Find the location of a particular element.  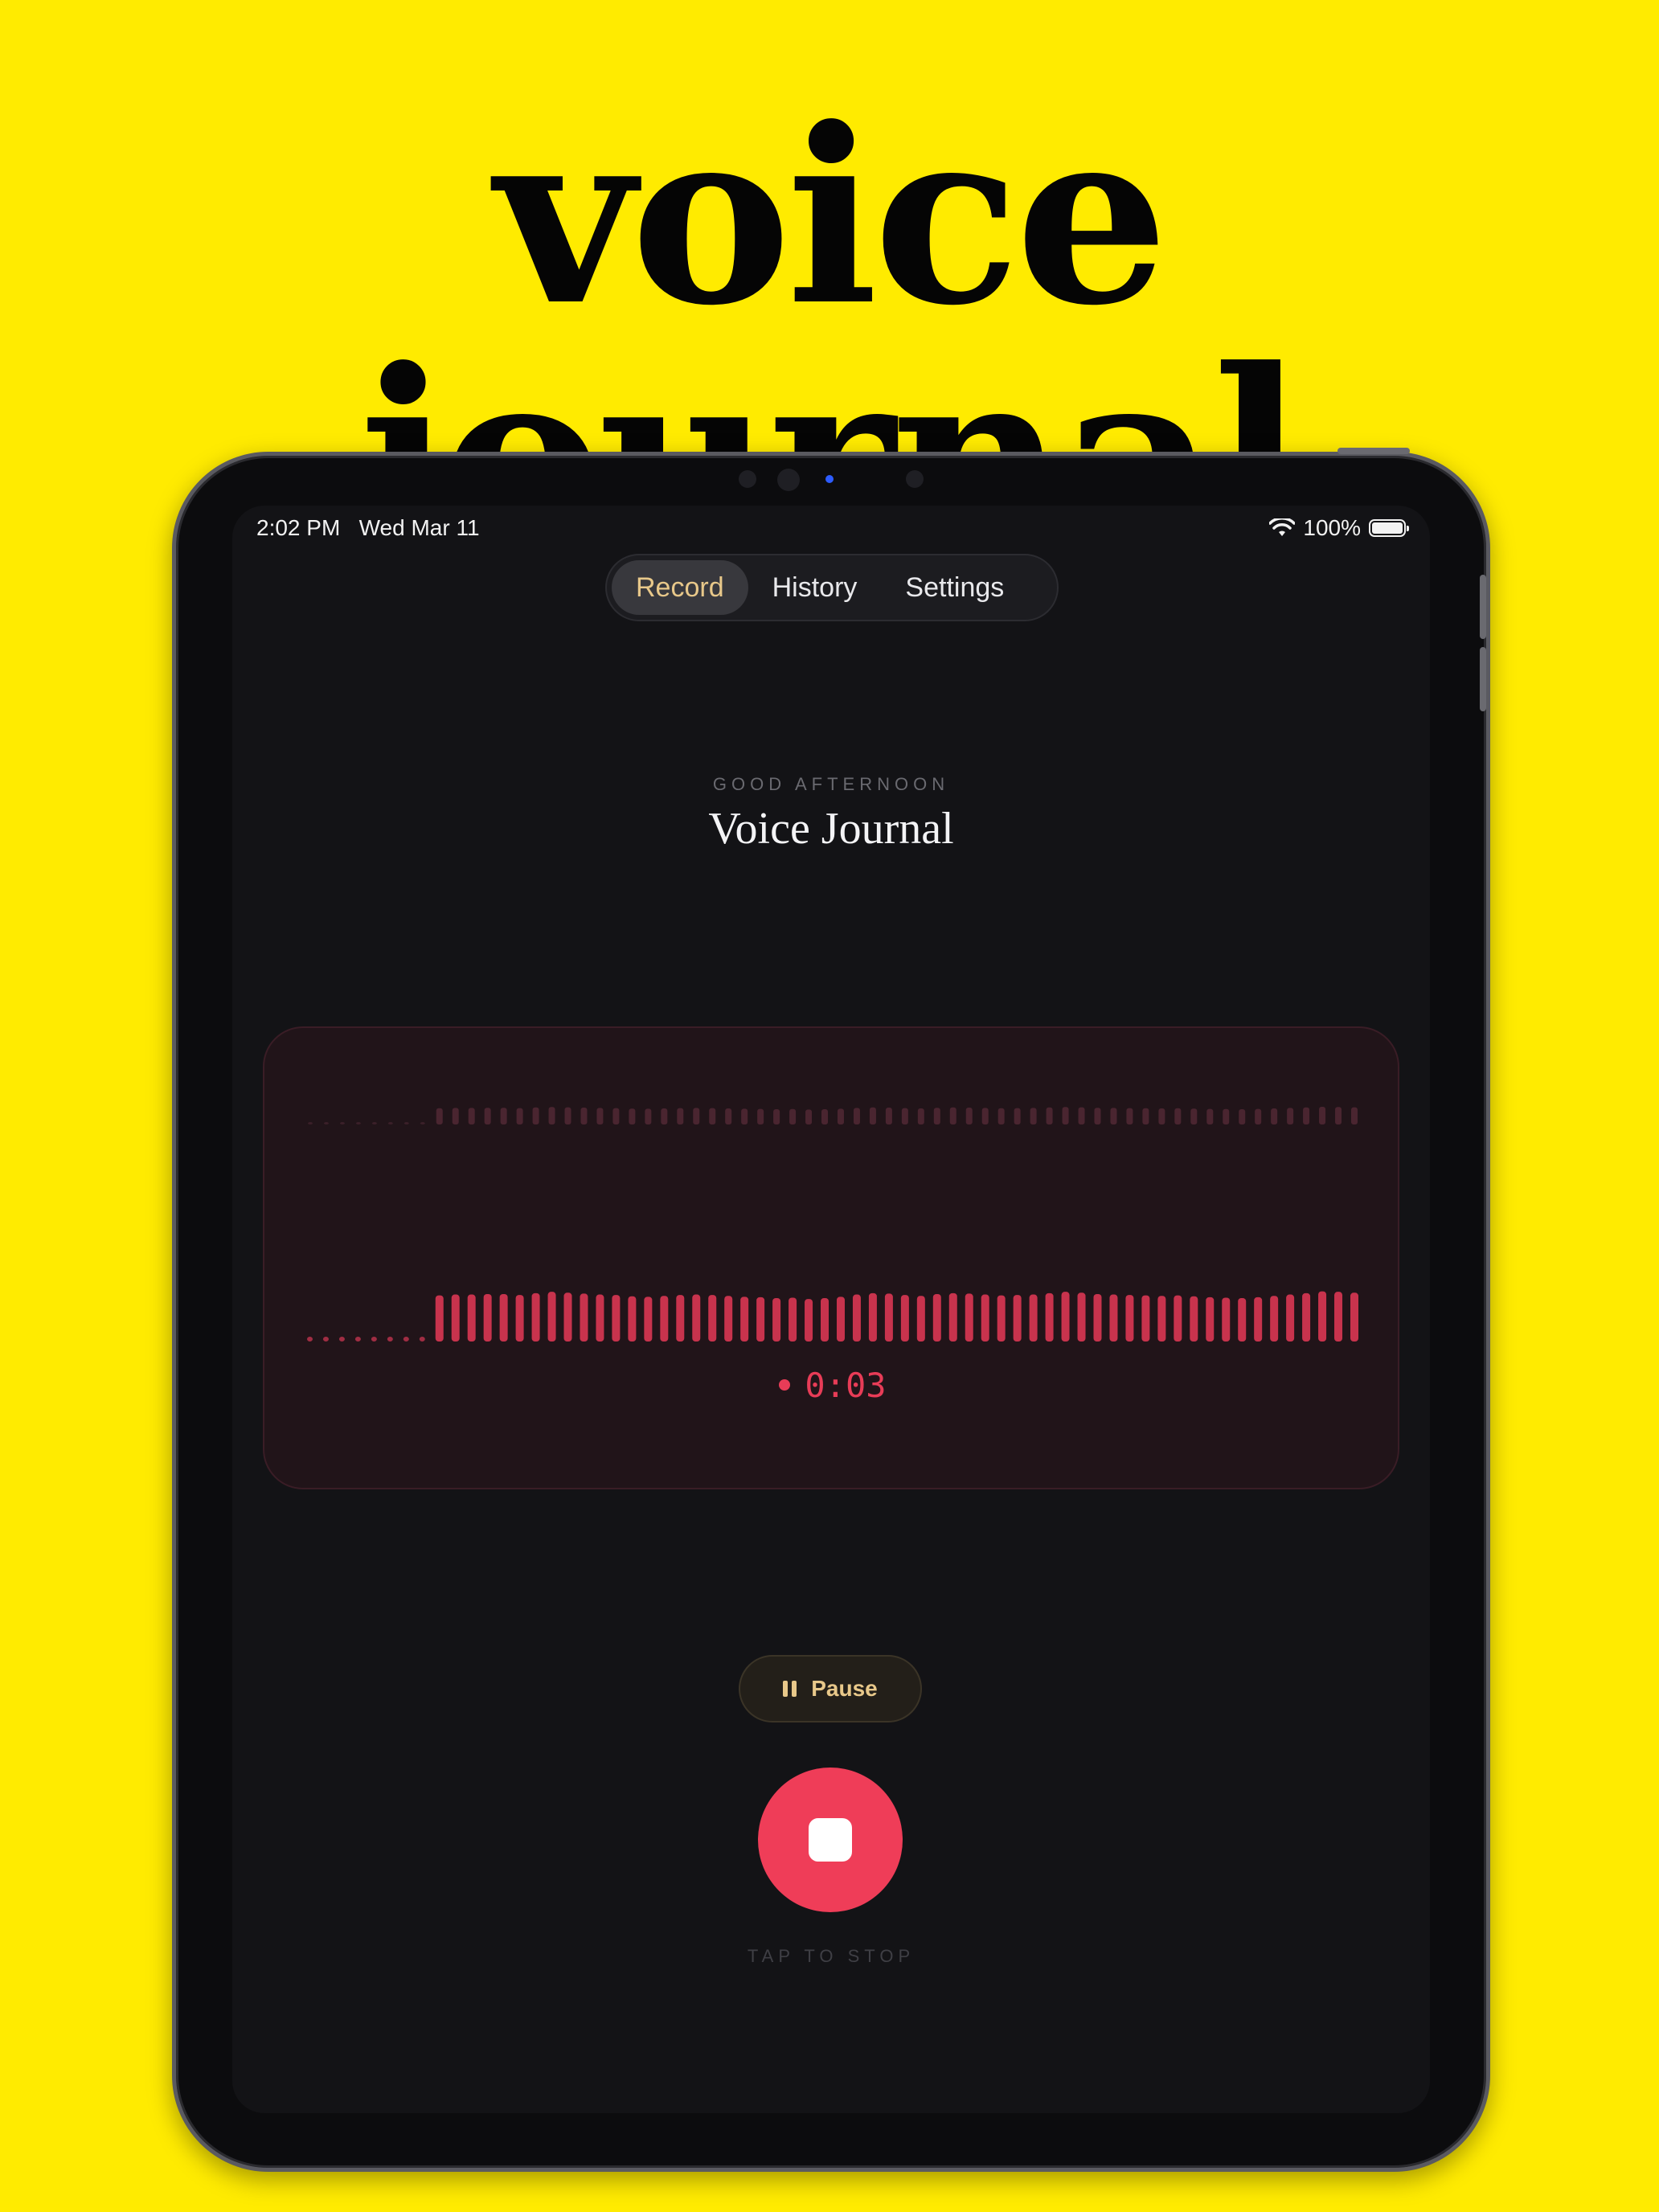

battery-icon is located at coordinates (1389, 528).